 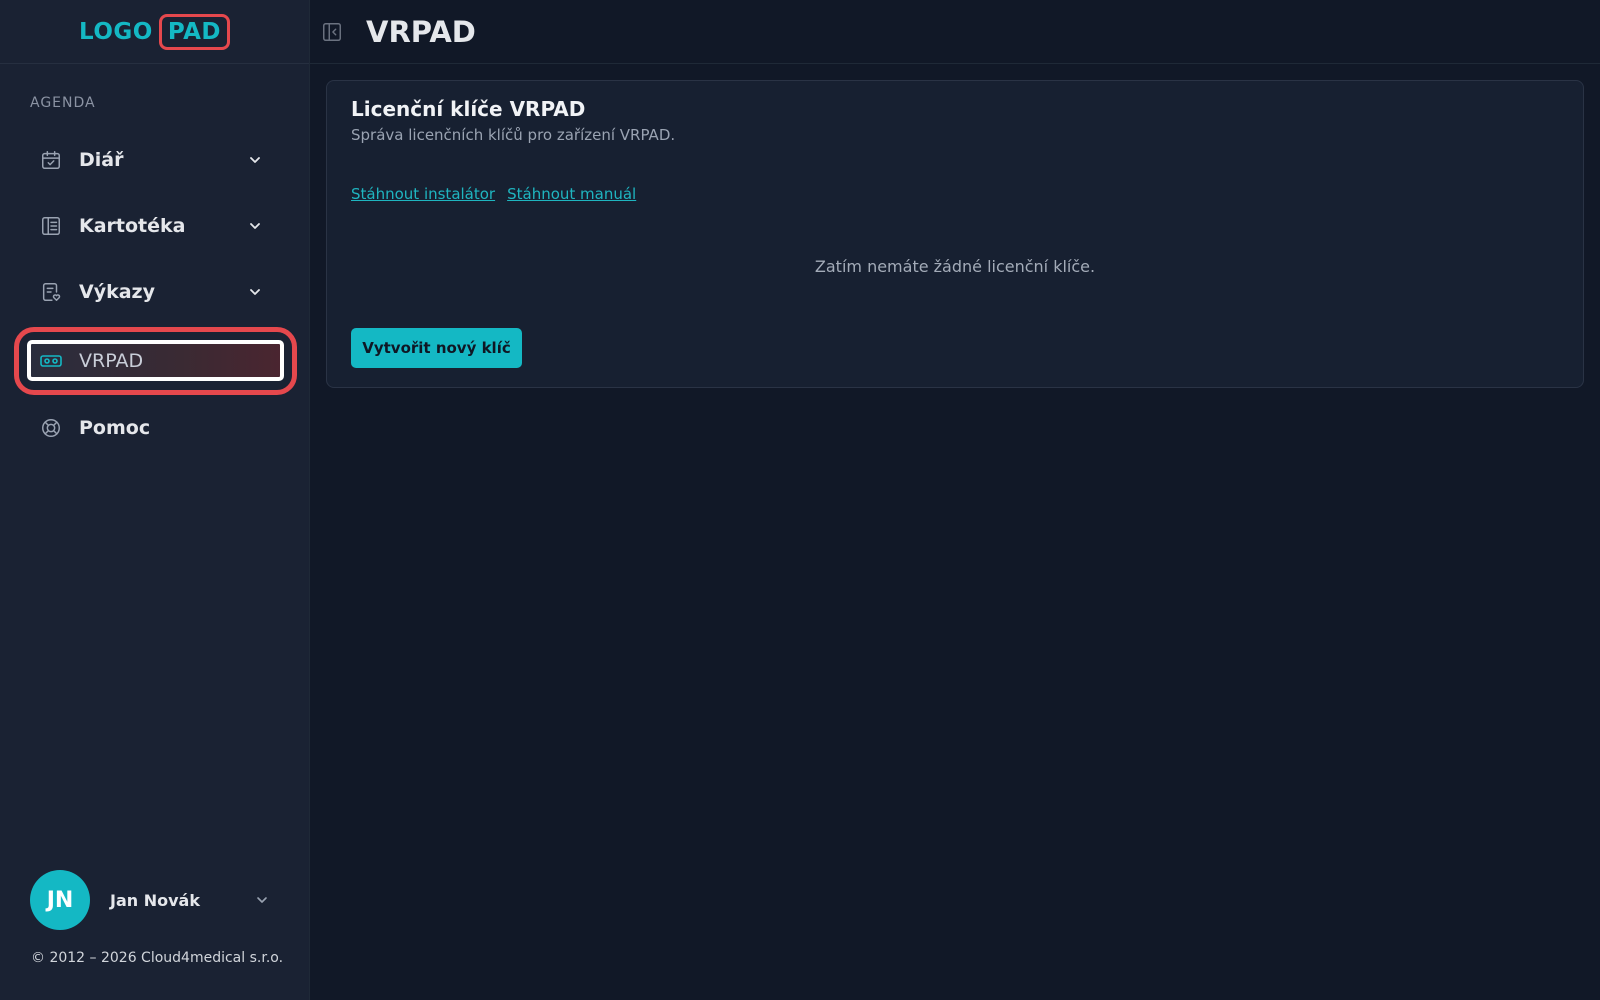 I want to click on logo-highlight: PAD, so click(x=194, y=31).